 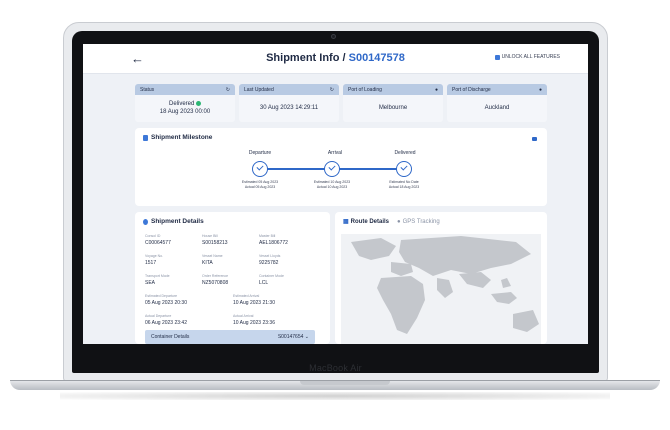 What do you see at coordinates (269, 263) in the screenshot?
I see `field-value: 9225782` at bounding box center [269, 263].